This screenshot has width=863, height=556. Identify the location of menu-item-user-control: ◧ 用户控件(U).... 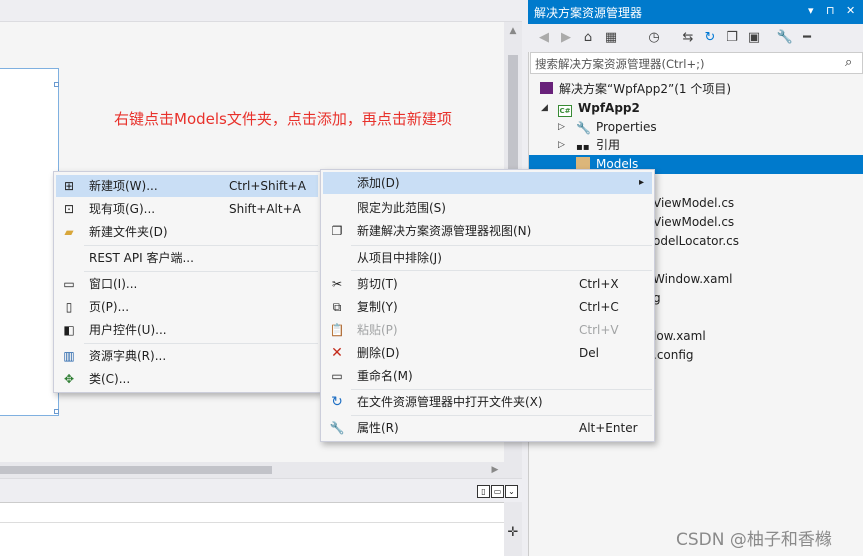
(187, 330).